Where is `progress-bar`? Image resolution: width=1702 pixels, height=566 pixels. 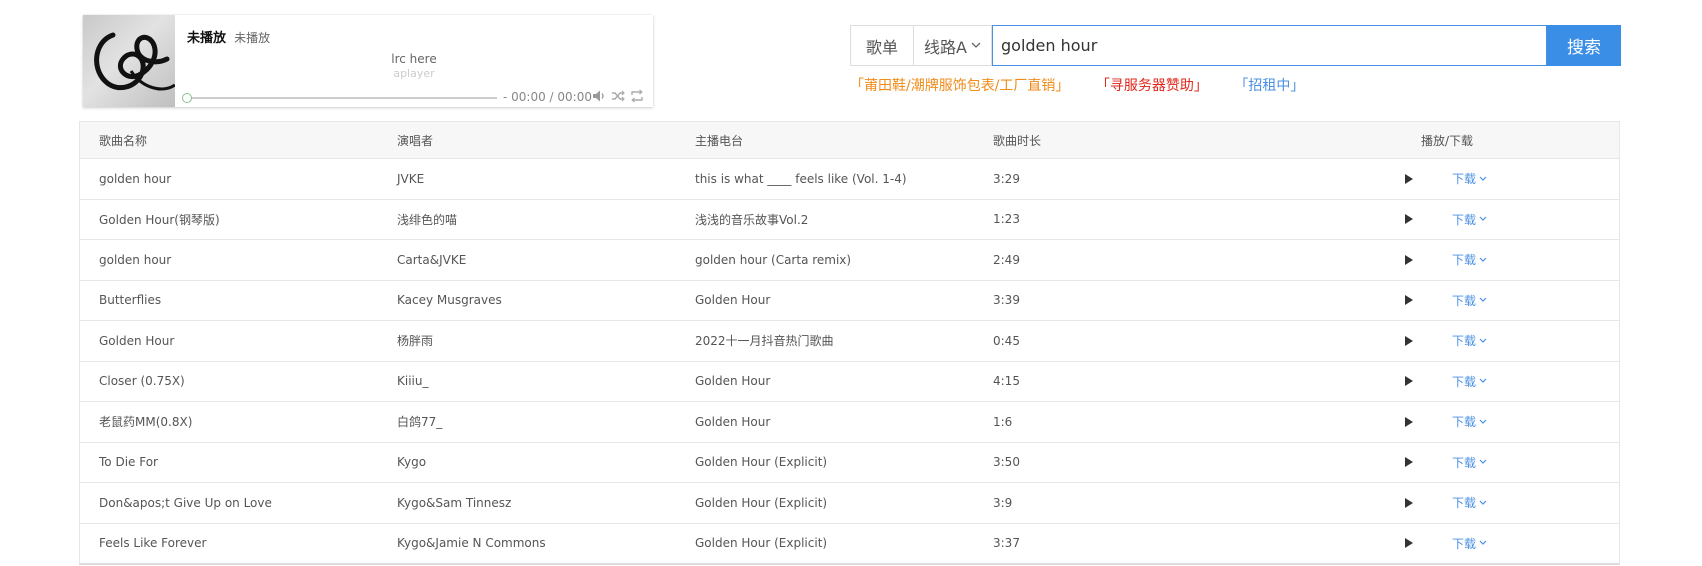 progress-bar is located at coordinates (339, 98).